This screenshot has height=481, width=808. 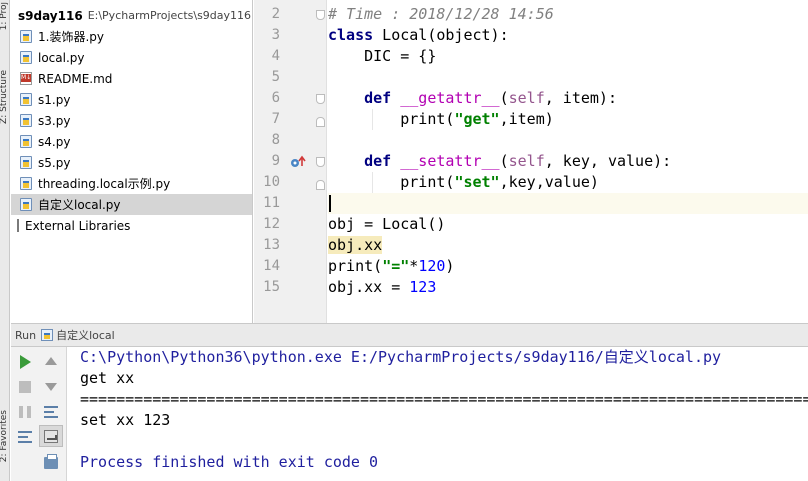 I want to click on line-number: 15, so click(x=271, y=287).